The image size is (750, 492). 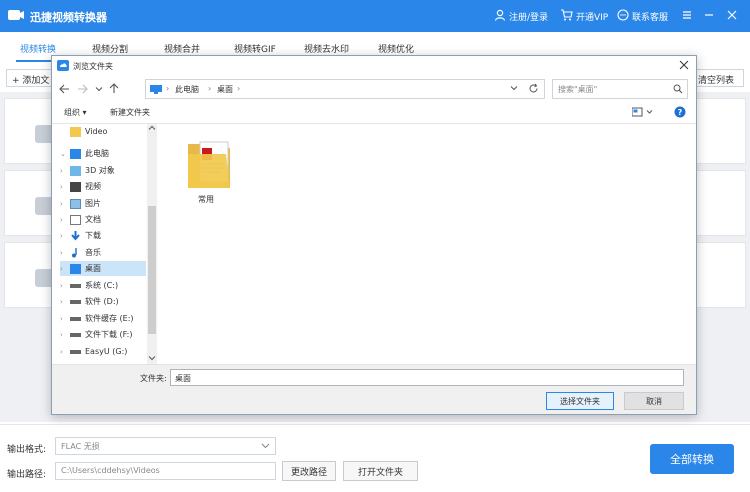 What do you see at coordinates (38, 48) in the screenshot?
I see `tab-video-convert: 视频转换` at bounding box center [38, 48].